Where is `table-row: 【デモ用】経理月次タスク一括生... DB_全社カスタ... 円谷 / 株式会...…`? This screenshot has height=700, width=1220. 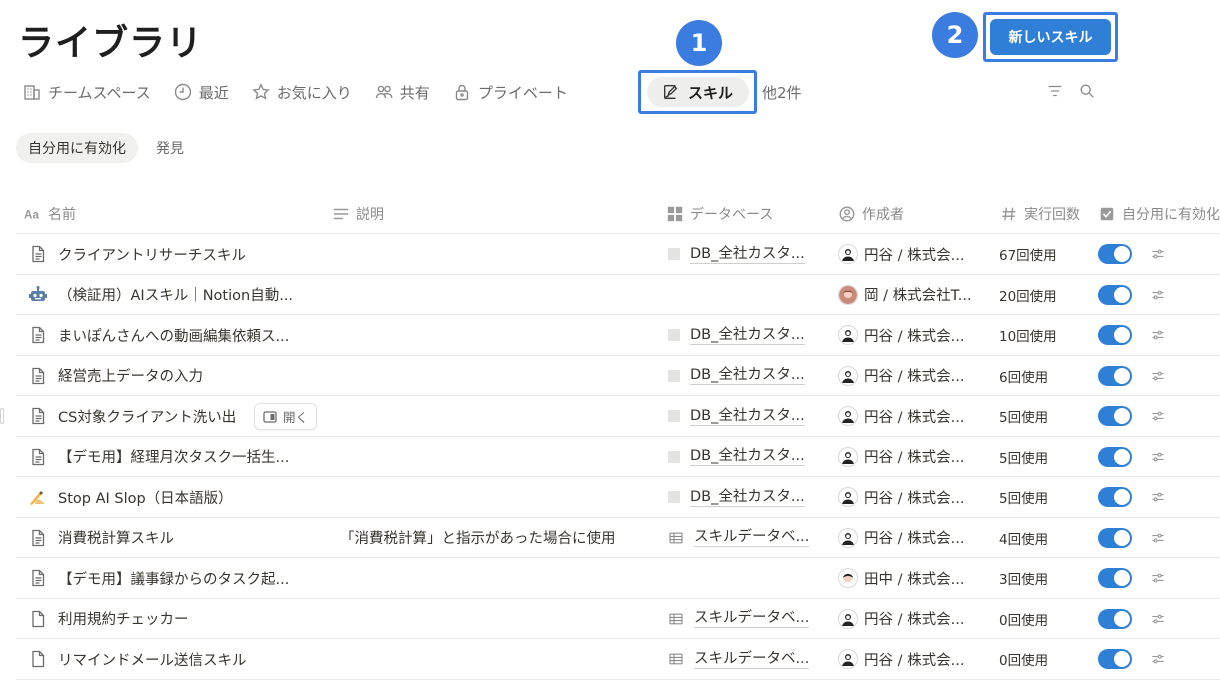
table-row: 【デモ用】経理月次タスク一括生... DB_全社カスタ... 円谷 / 株式会...… is located at coordinates (618, 457).